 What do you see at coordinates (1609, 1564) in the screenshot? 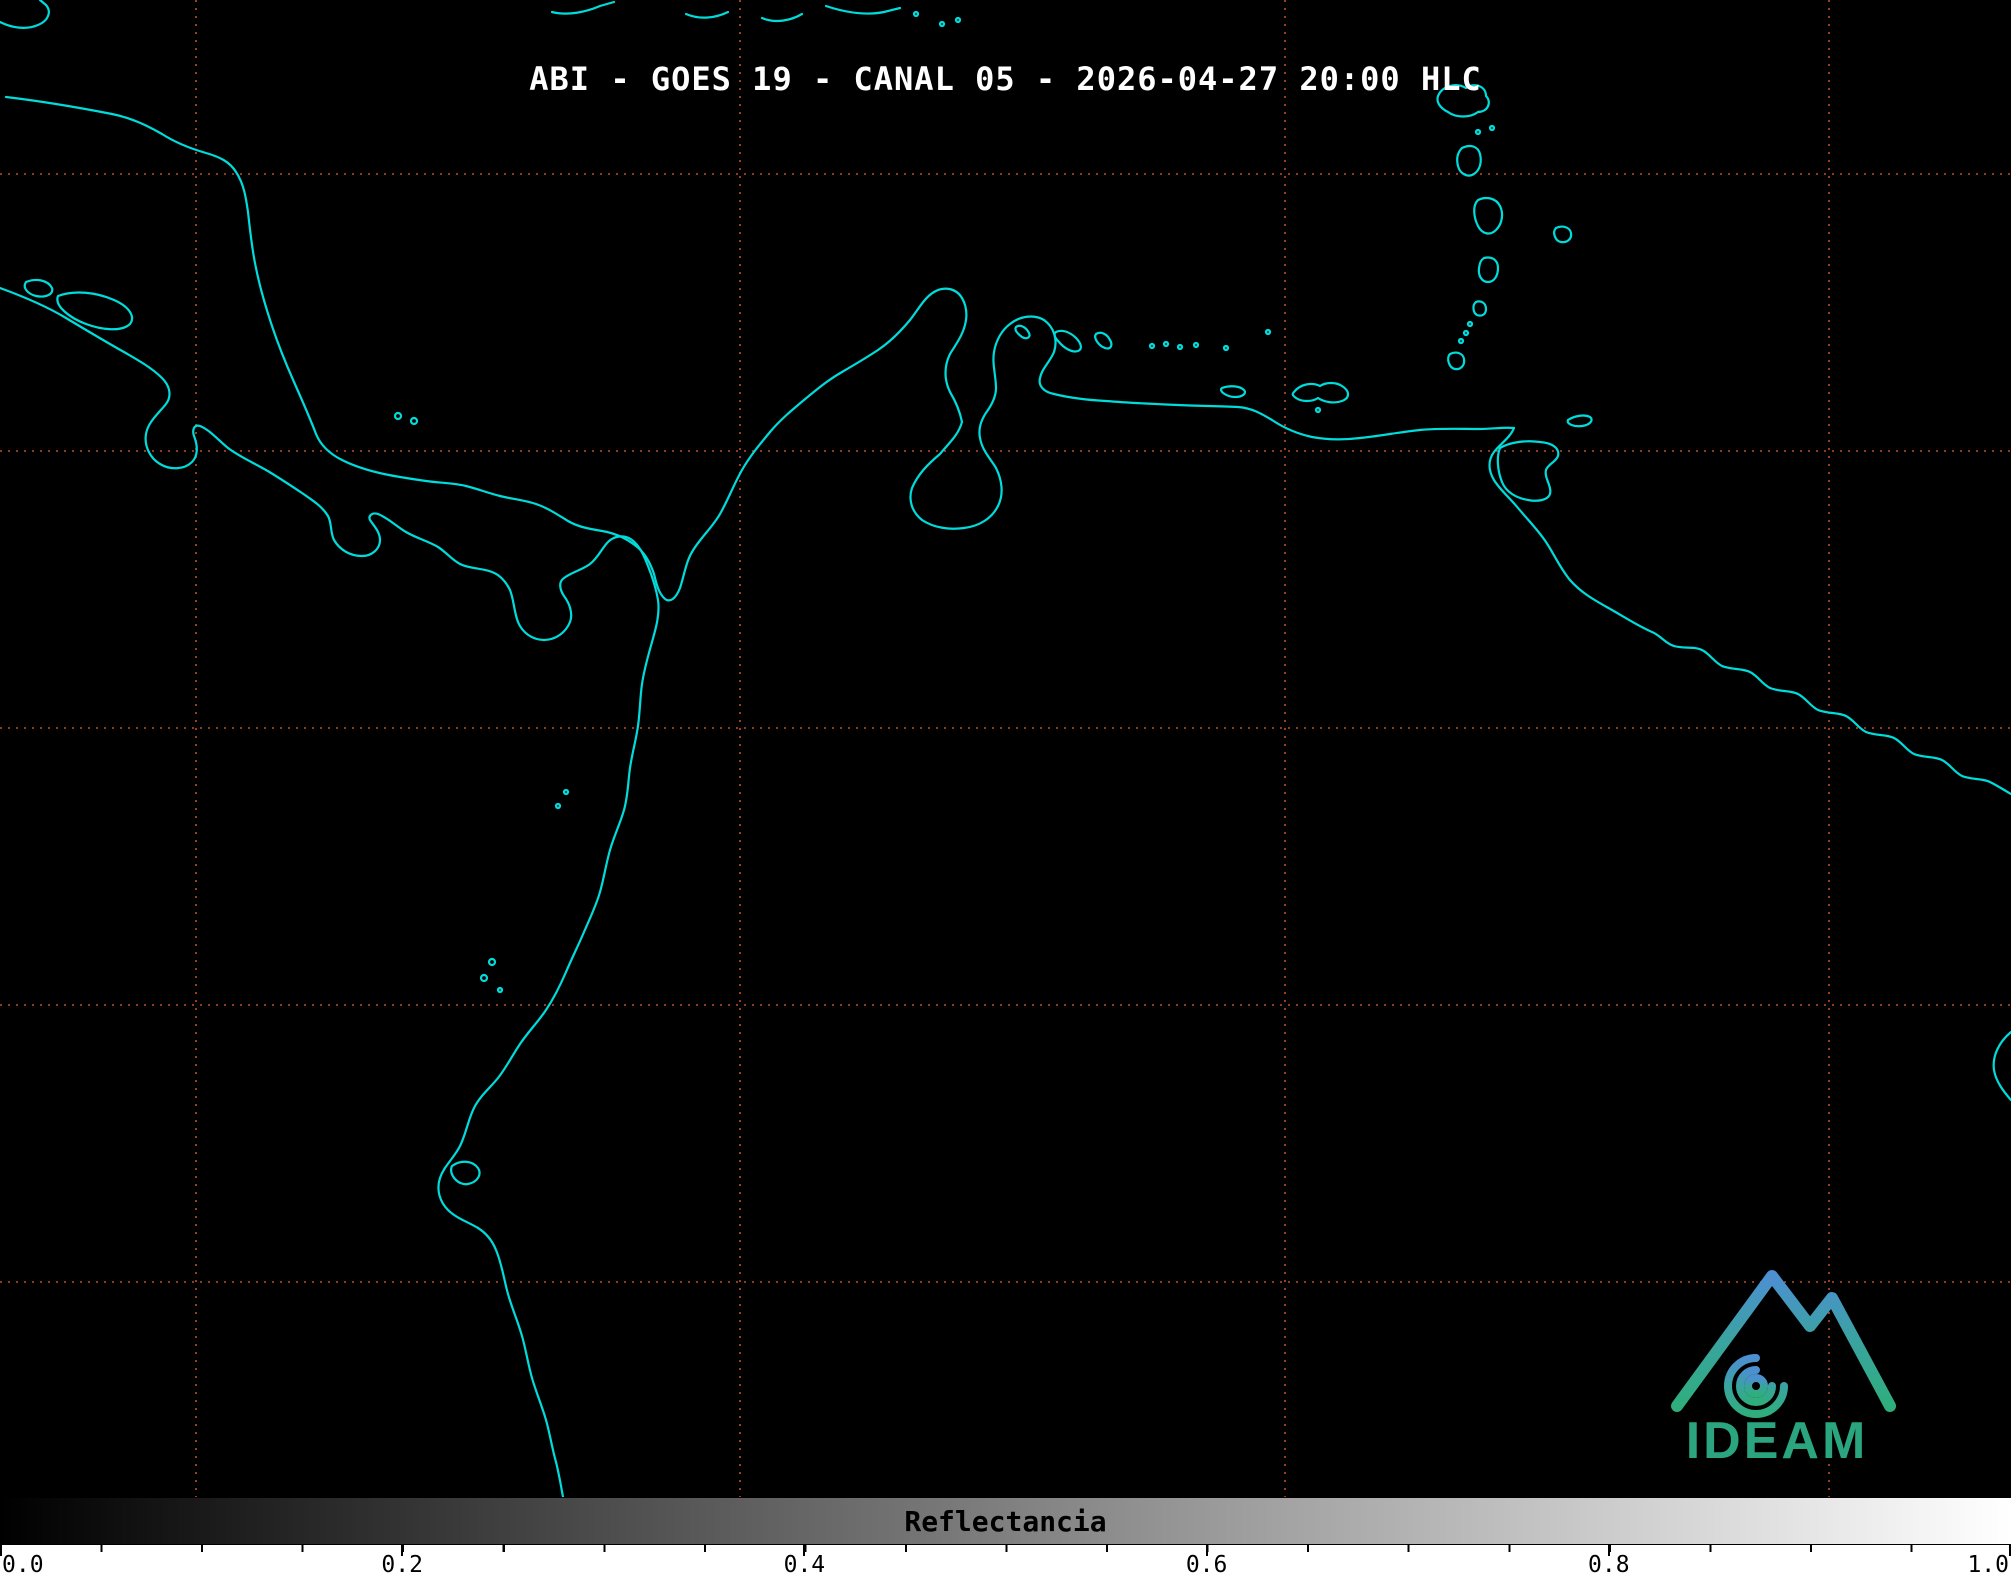
I see `tick-label: 0.8` at bounding box center [1609, 1564].